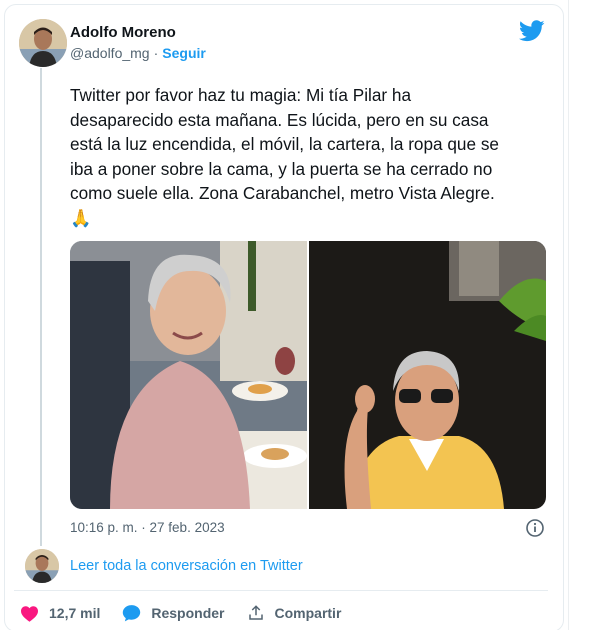 Image resolution: width=599 pixels, height=630 pixels. Describe the element at coordinates (532, 31) in the screenshot. I see `twitter-bird-icon` at that location.